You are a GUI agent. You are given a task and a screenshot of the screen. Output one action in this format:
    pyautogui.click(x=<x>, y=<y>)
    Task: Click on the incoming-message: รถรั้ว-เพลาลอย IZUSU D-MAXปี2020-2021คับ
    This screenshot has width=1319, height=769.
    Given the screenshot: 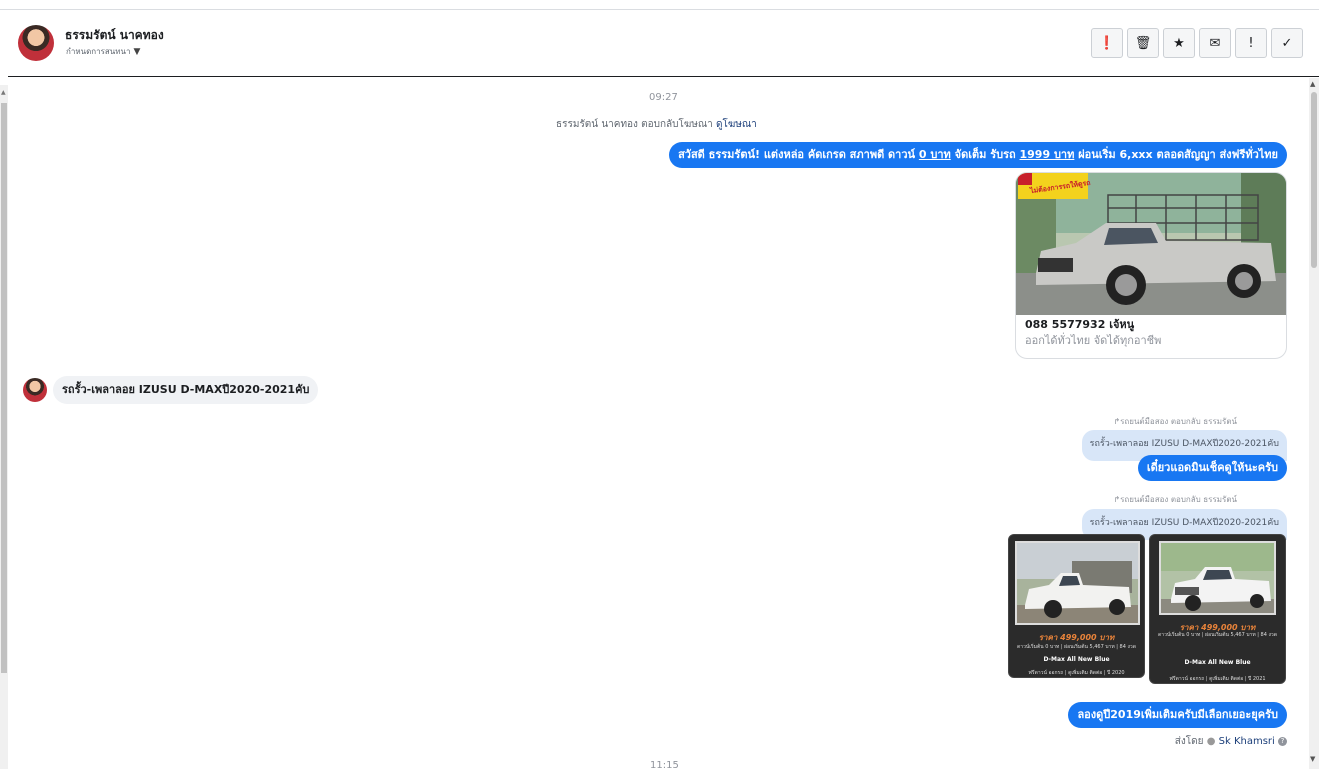 What is the action you would take?
    pyautogui.click(x=186, y=390)
    